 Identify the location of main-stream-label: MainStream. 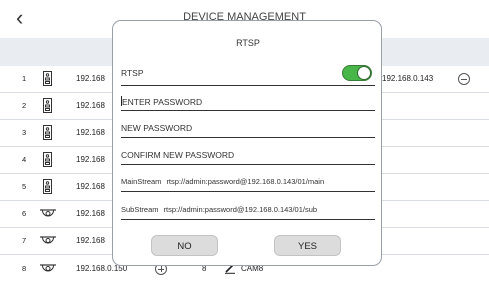
(141, 181).